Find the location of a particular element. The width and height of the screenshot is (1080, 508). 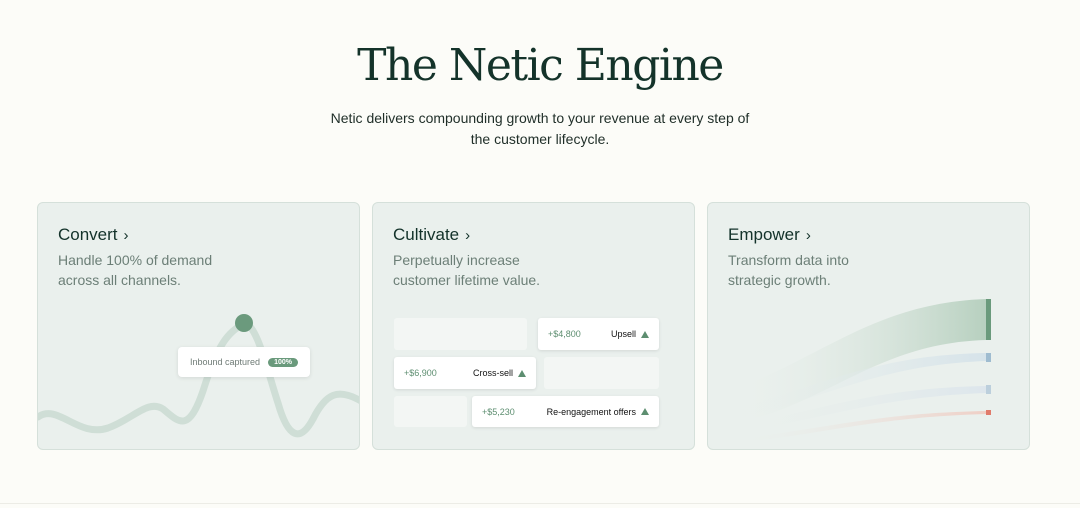

offer-amount: +$6,900 is located at coordinates (420, 373).